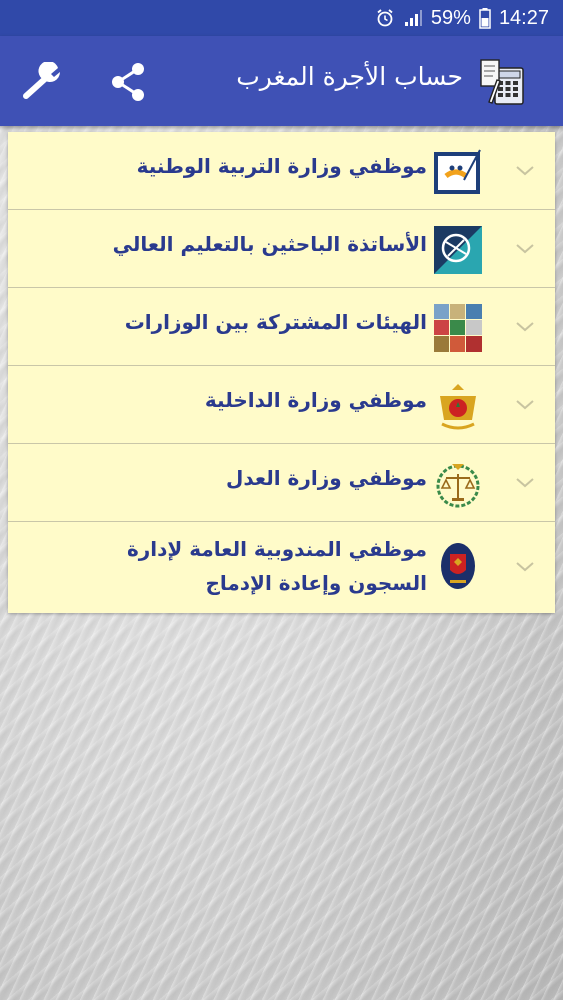 This screenshot has height=1000, width=563. I want to click on calculator-logo-icon, so click(502, 82).